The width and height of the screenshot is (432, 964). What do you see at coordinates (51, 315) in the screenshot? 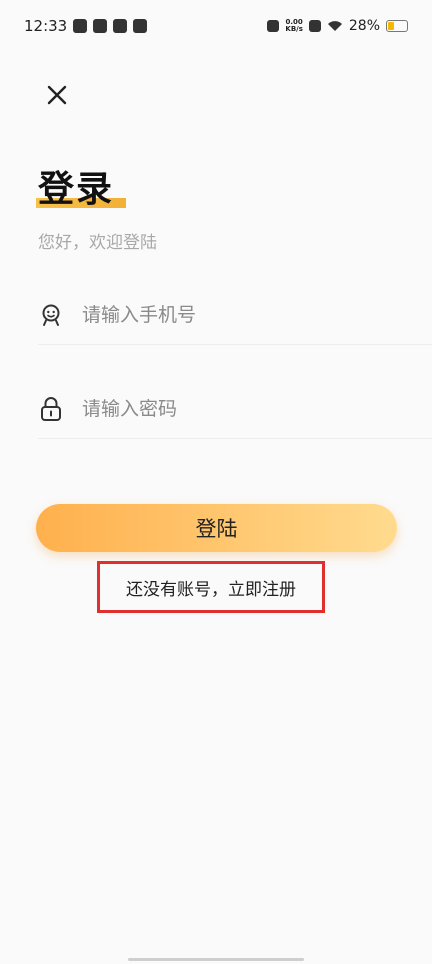
I see `user-icon` at bounding box center [51, 315].